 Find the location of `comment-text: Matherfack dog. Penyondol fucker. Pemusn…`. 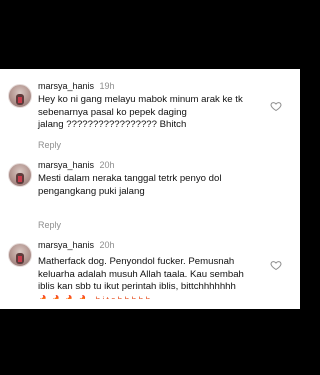

comment-text: Matherfack dog. Penyondol fucker. Pemusn… is located at coordinates (141, 274).